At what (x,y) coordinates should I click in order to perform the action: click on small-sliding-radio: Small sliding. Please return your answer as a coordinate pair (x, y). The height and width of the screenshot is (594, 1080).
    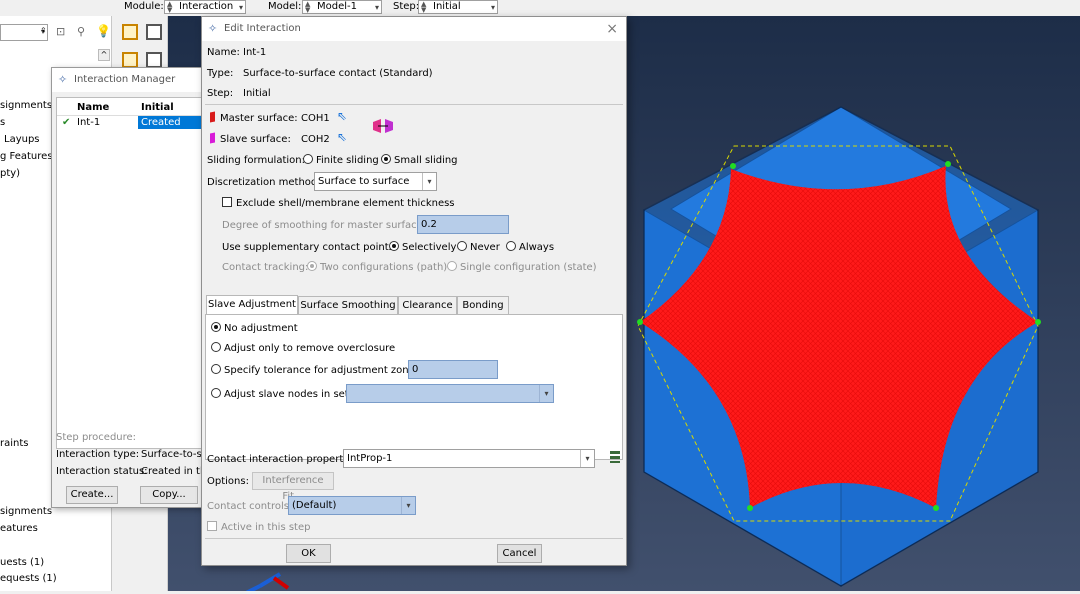
    Looking at the image, I should click on (419, 160).